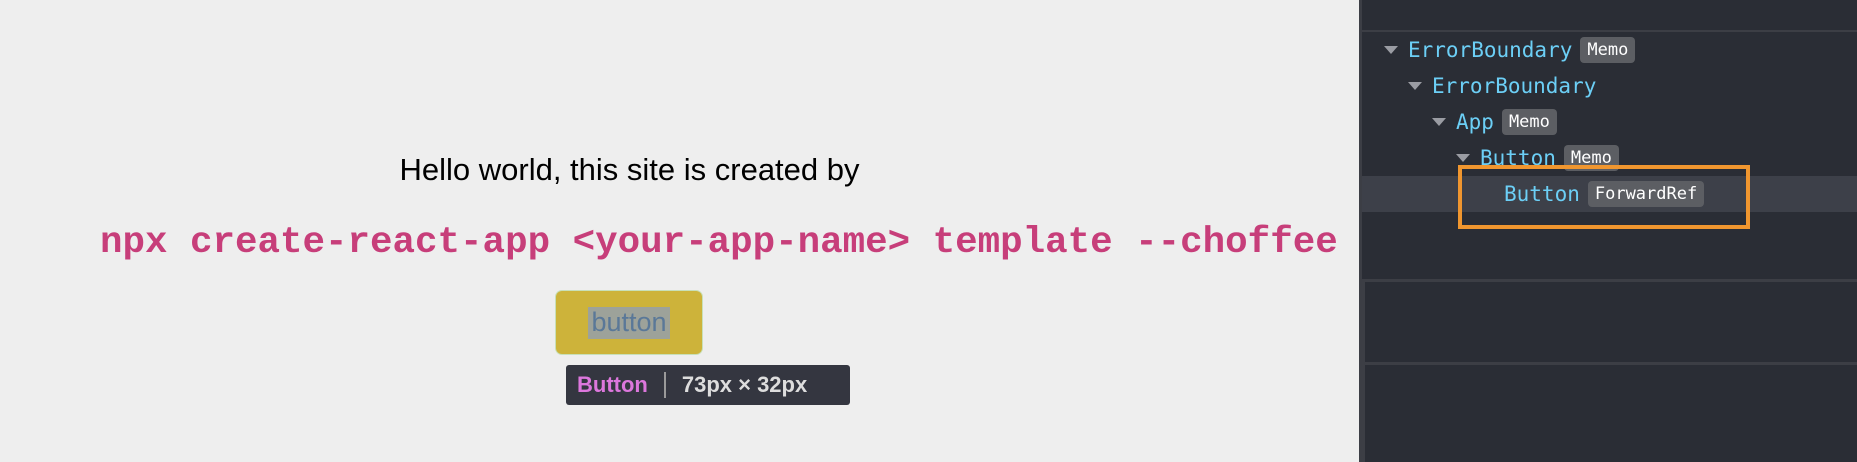 Image resolution: width=1857 pixels, height=462 pixels. What do you see at coordinates (1609, 86) in the screenshot?
I see `tree-item-errorboundary: ErrorBoundary` at bounding box center [1609, 86].